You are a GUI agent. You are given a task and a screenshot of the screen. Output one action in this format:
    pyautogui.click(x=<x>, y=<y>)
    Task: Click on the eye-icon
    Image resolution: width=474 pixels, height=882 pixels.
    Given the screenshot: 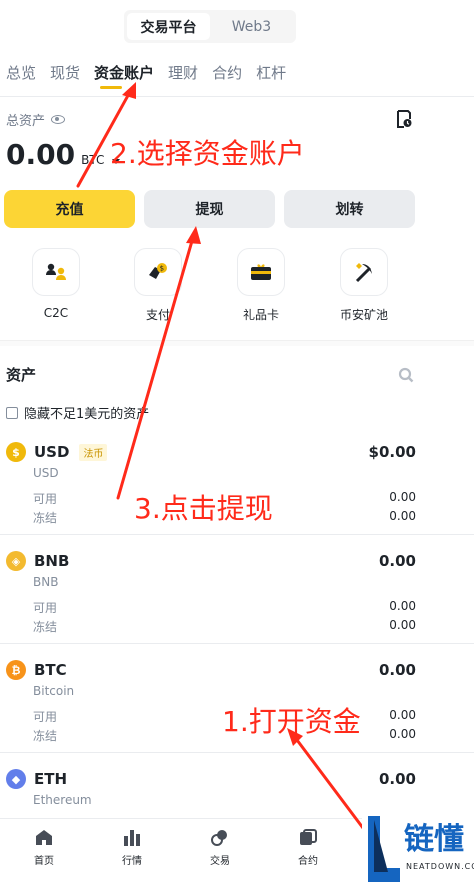 What is the action you would take?
    pyautogui.click(x=58, y=119)
    